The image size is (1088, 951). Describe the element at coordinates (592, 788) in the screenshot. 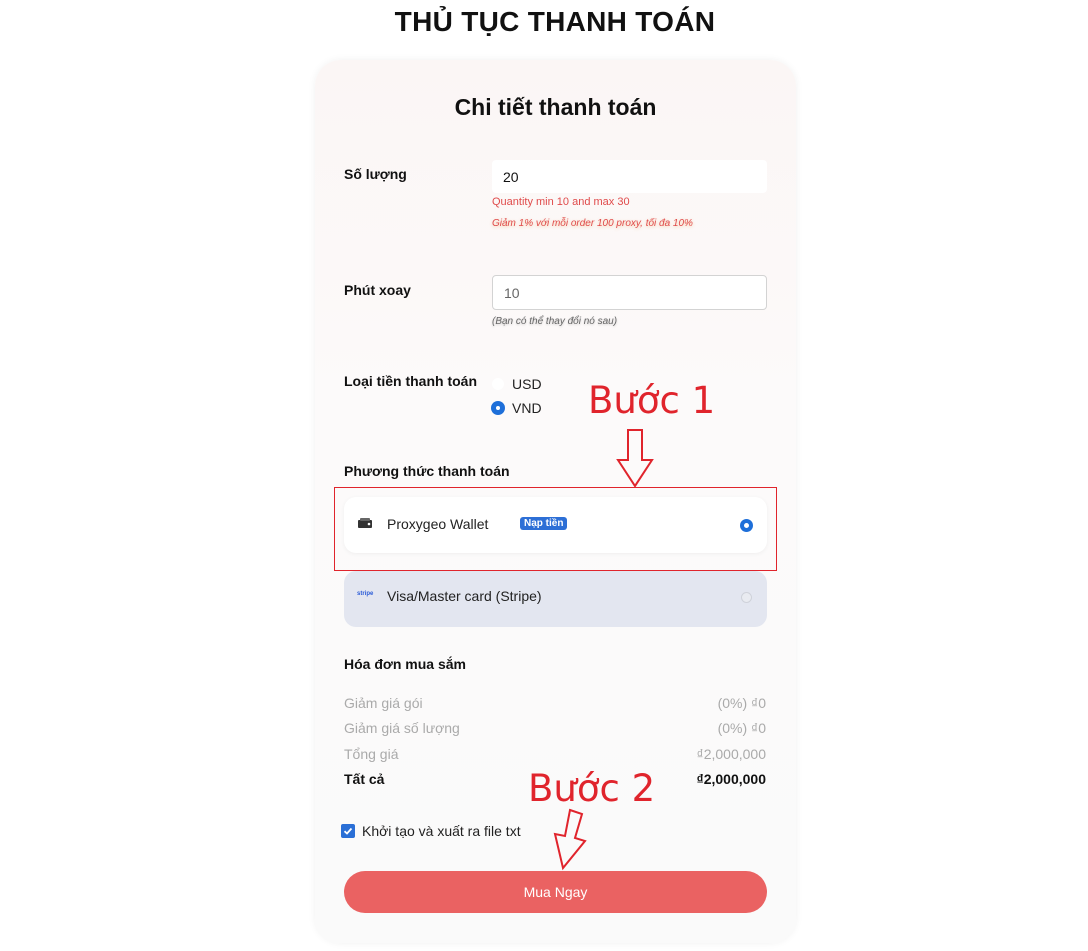

I see `step2-label: Bước 2` at that location.